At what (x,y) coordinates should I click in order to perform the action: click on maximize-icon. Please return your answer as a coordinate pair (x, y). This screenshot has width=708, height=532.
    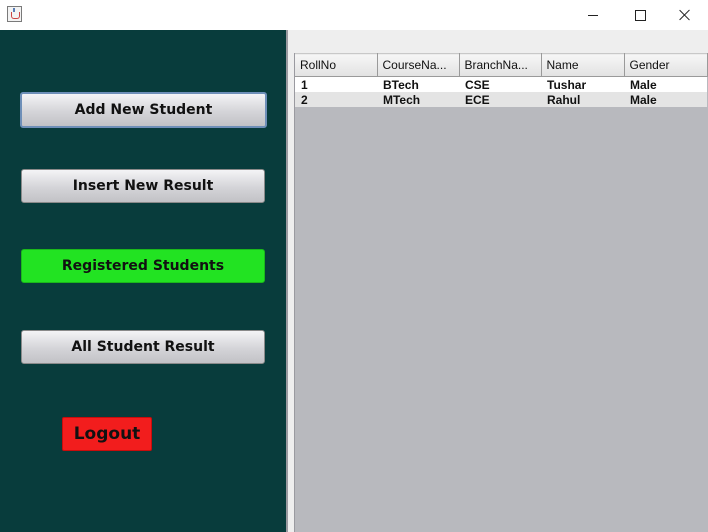
    Looking at the image, I should click on (640, 15).